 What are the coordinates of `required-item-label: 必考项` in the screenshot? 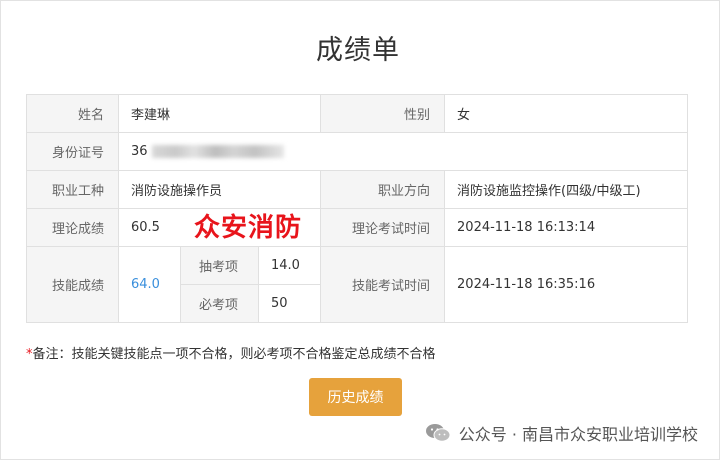 It's located at (219, 303).